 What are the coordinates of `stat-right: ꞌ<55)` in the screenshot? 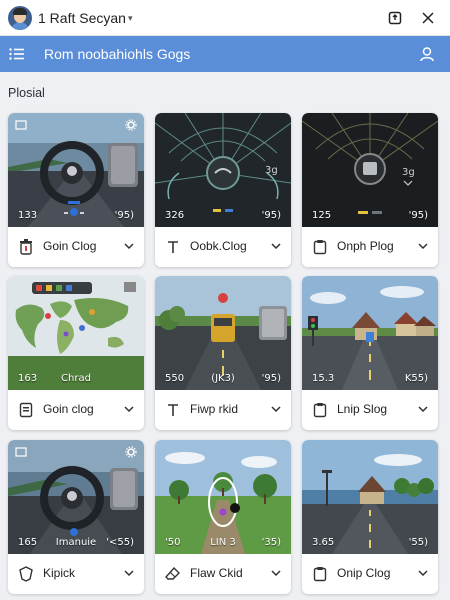 It's located at (120, 542).